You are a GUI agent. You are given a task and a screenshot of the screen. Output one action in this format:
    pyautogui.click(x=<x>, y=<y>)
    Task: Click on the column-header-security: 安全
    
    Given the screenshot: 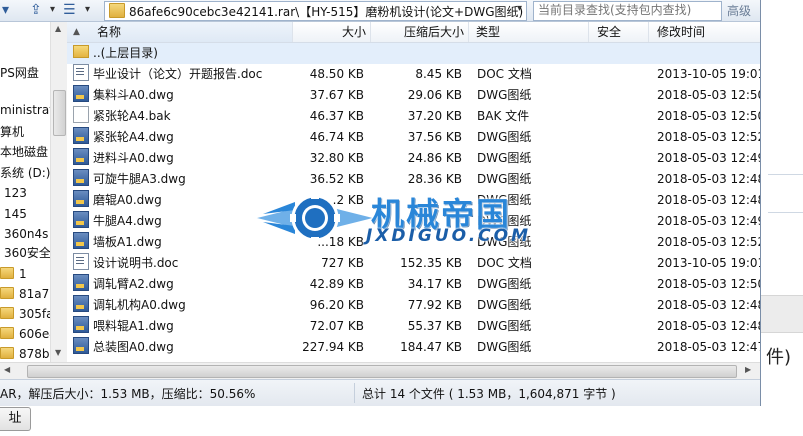 What is the action you would take?
    pyautogui.click(x=618, y=32)
    